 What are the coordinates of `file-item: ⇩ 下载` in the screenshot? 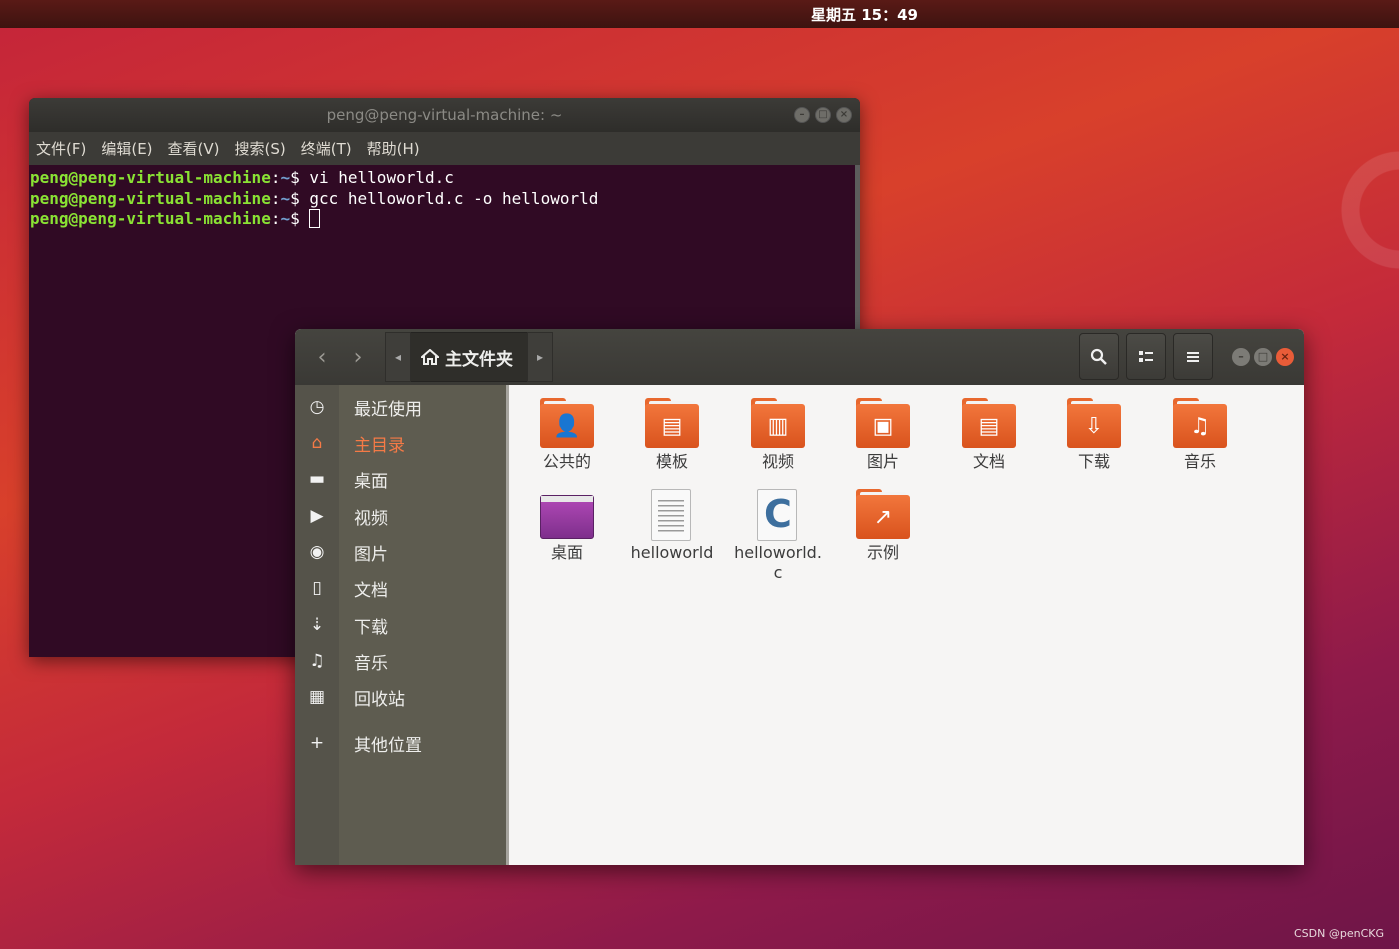 It's located at (1094, 435).